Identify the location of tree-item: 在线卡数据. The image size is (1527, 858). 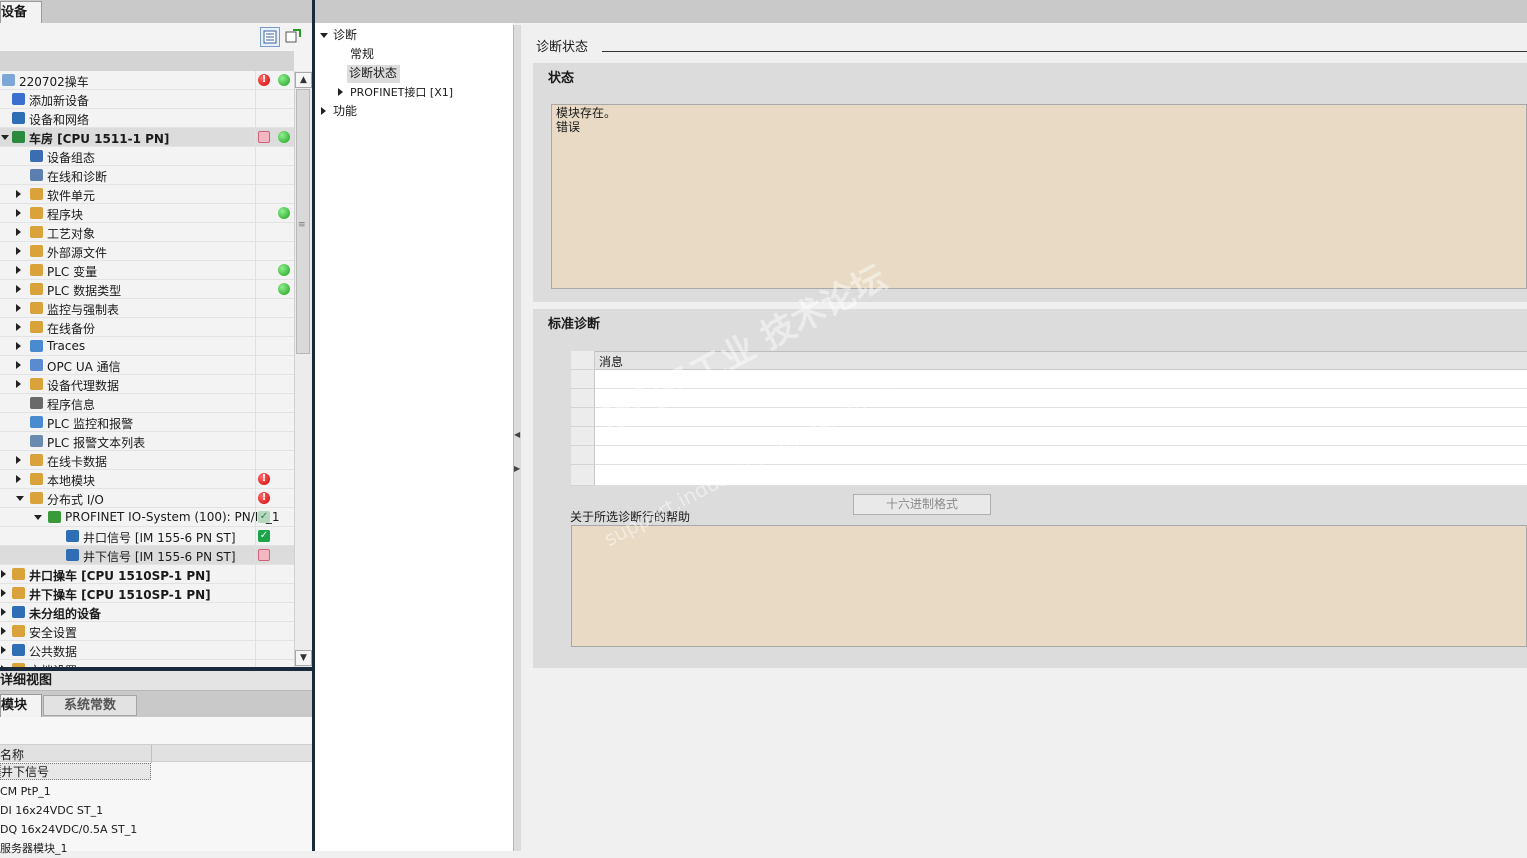
(147, 460).